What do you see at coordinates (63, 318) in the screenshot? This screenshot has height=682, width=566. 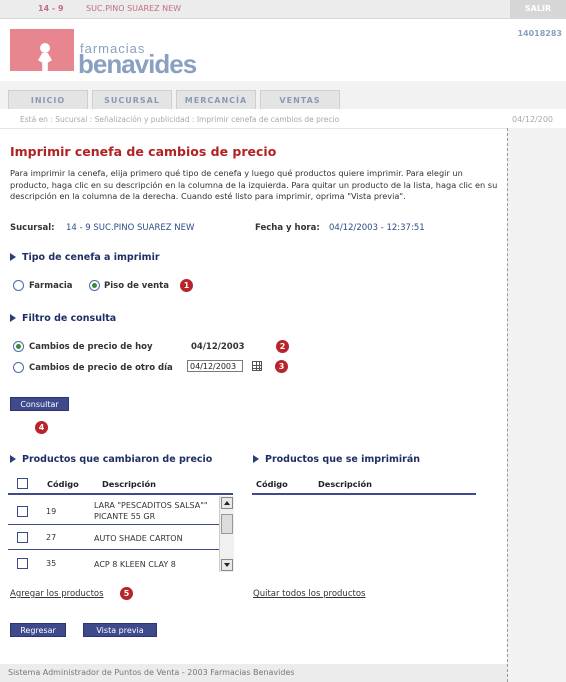 I see `filtro-heading: Filtro de consulta` at bounding box center [63, 318].